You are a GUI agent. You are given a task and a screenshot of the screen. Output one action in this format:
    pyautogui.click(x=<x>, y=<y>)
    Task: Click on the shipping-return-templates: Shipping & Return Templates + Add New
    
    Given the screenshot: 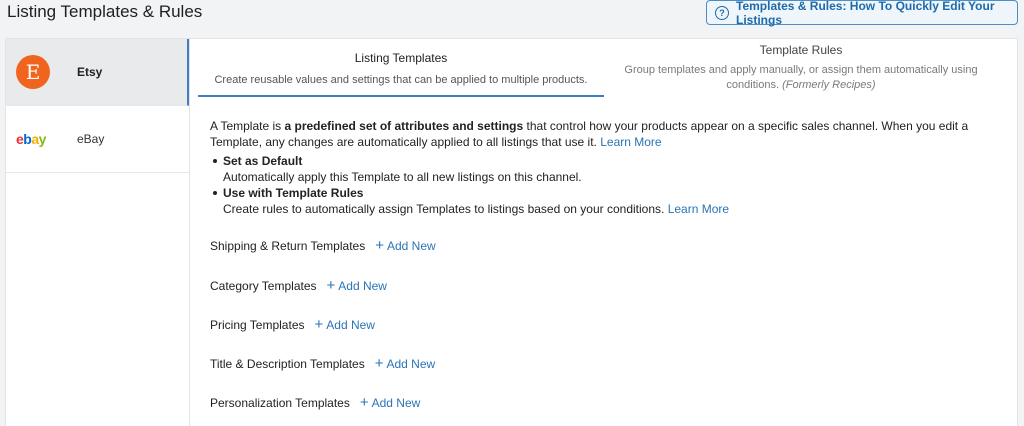 What is the action you would take?
    pyautogui.click(x=323, y=245)
    